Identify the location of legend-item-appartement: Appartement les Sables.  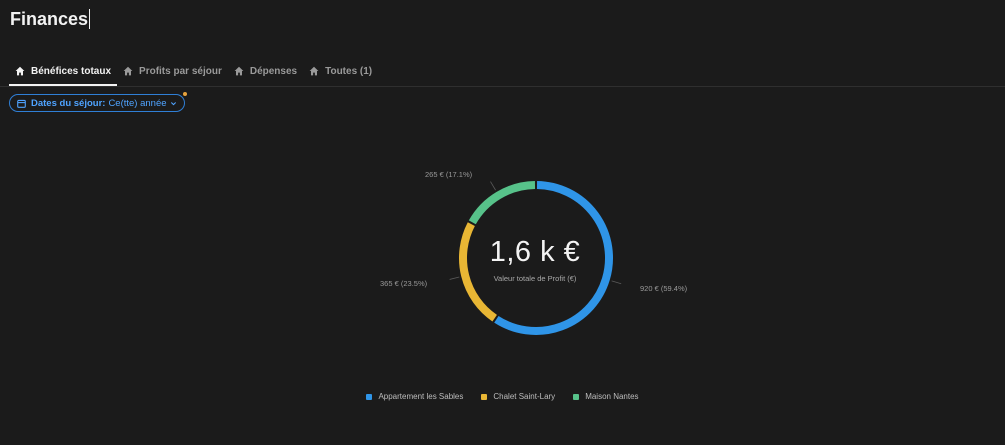
(414, 396).